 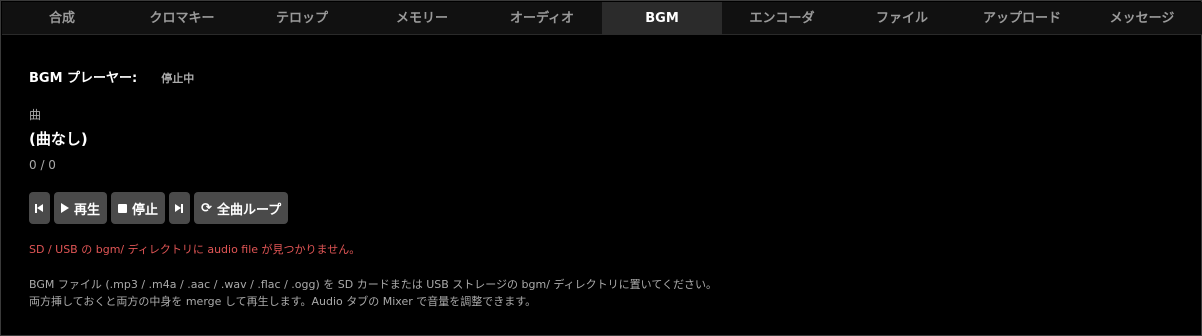 What do you see at coordinates (42, 165) in the screenshot?
I see `track-position: 0 / 0` at bounding box center [42, 165].